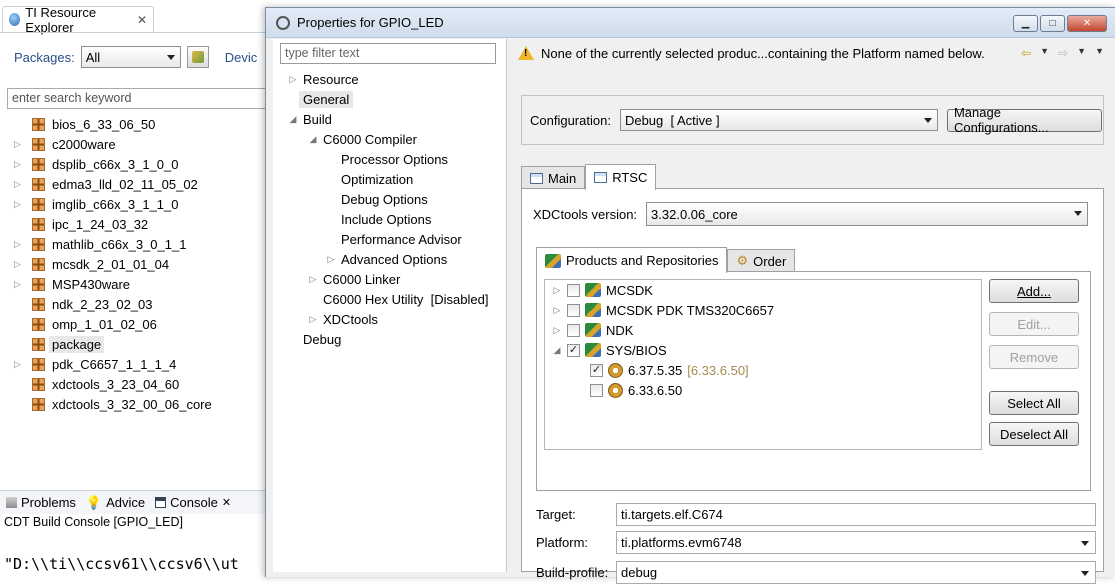 This screenshot has width=1115, height=584. I want to click on package-item: ipc_1_24_03_32, so click(114, 224).